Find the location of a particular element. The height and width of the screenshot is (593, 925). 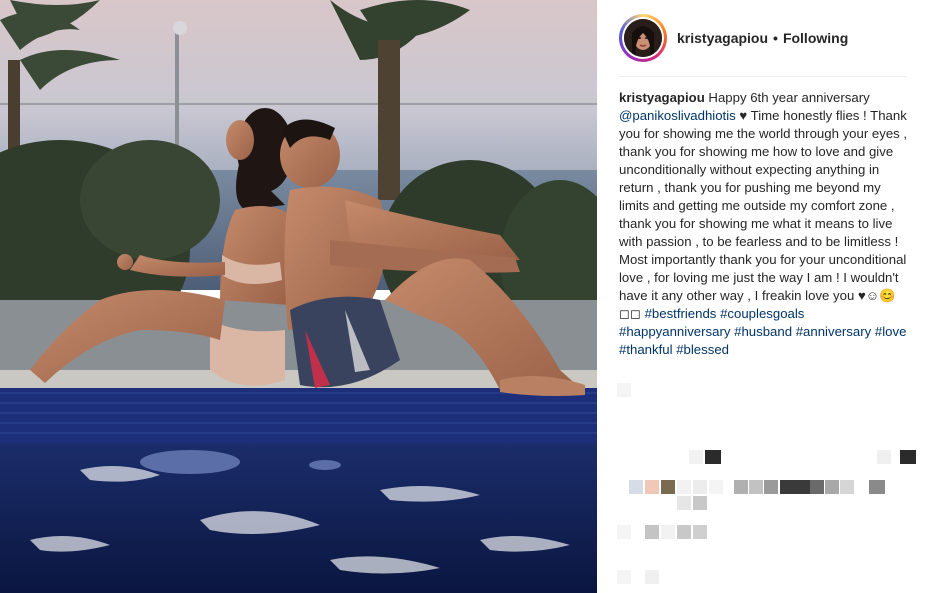

header-divider is located at coordinates (763, 76).